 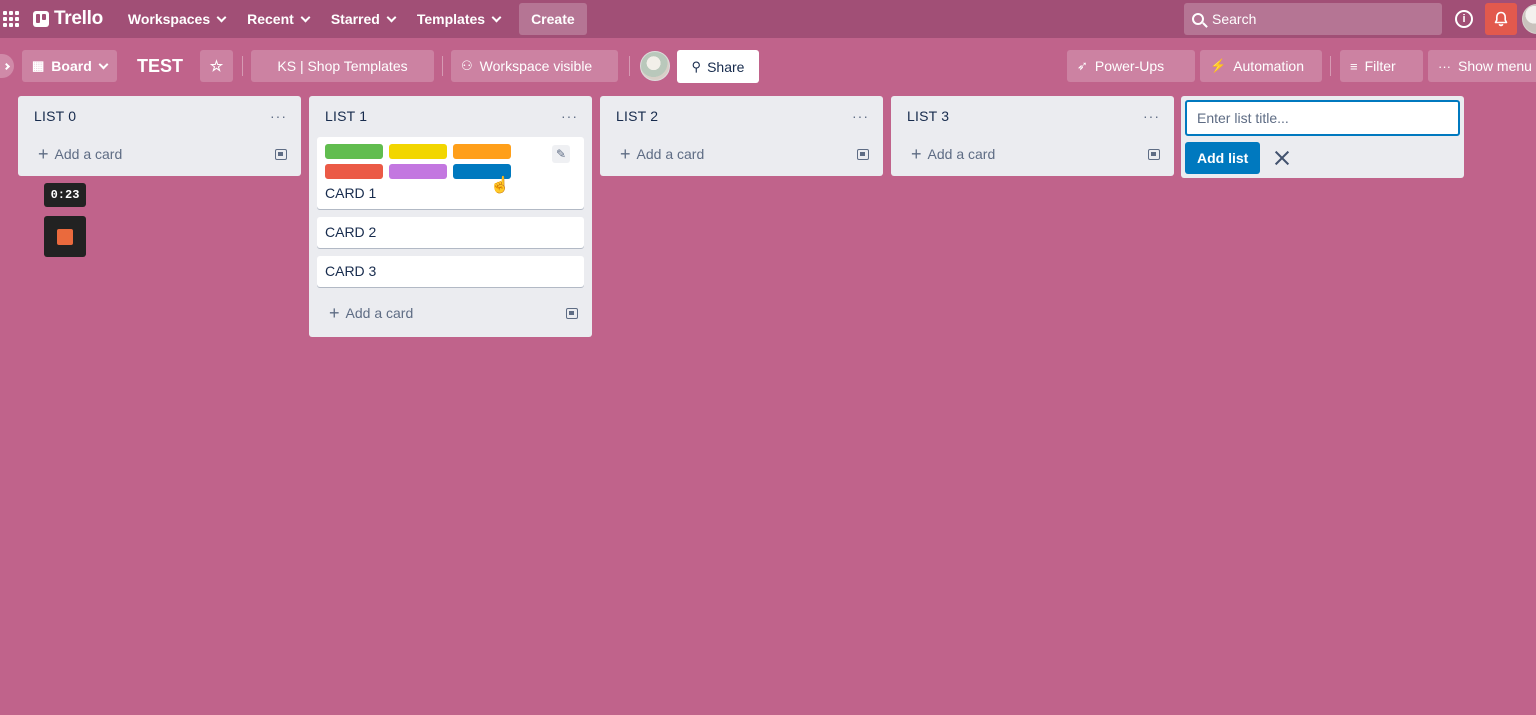 I want to click on workspace-label: KS | Shop Templates, so click(x=342, y=66).